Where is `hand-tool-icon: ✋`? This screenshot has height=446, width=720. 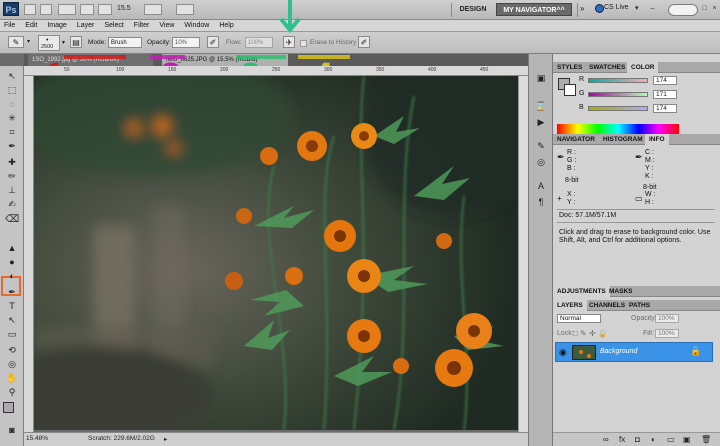 hand-tool-icon: ✋ is located at coordinates (12, 378).